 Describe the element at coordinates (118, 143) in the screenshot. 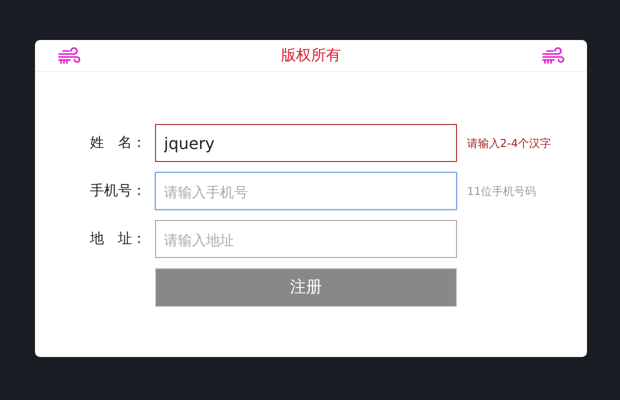

I see `field-label: 姓 名：` at that location.